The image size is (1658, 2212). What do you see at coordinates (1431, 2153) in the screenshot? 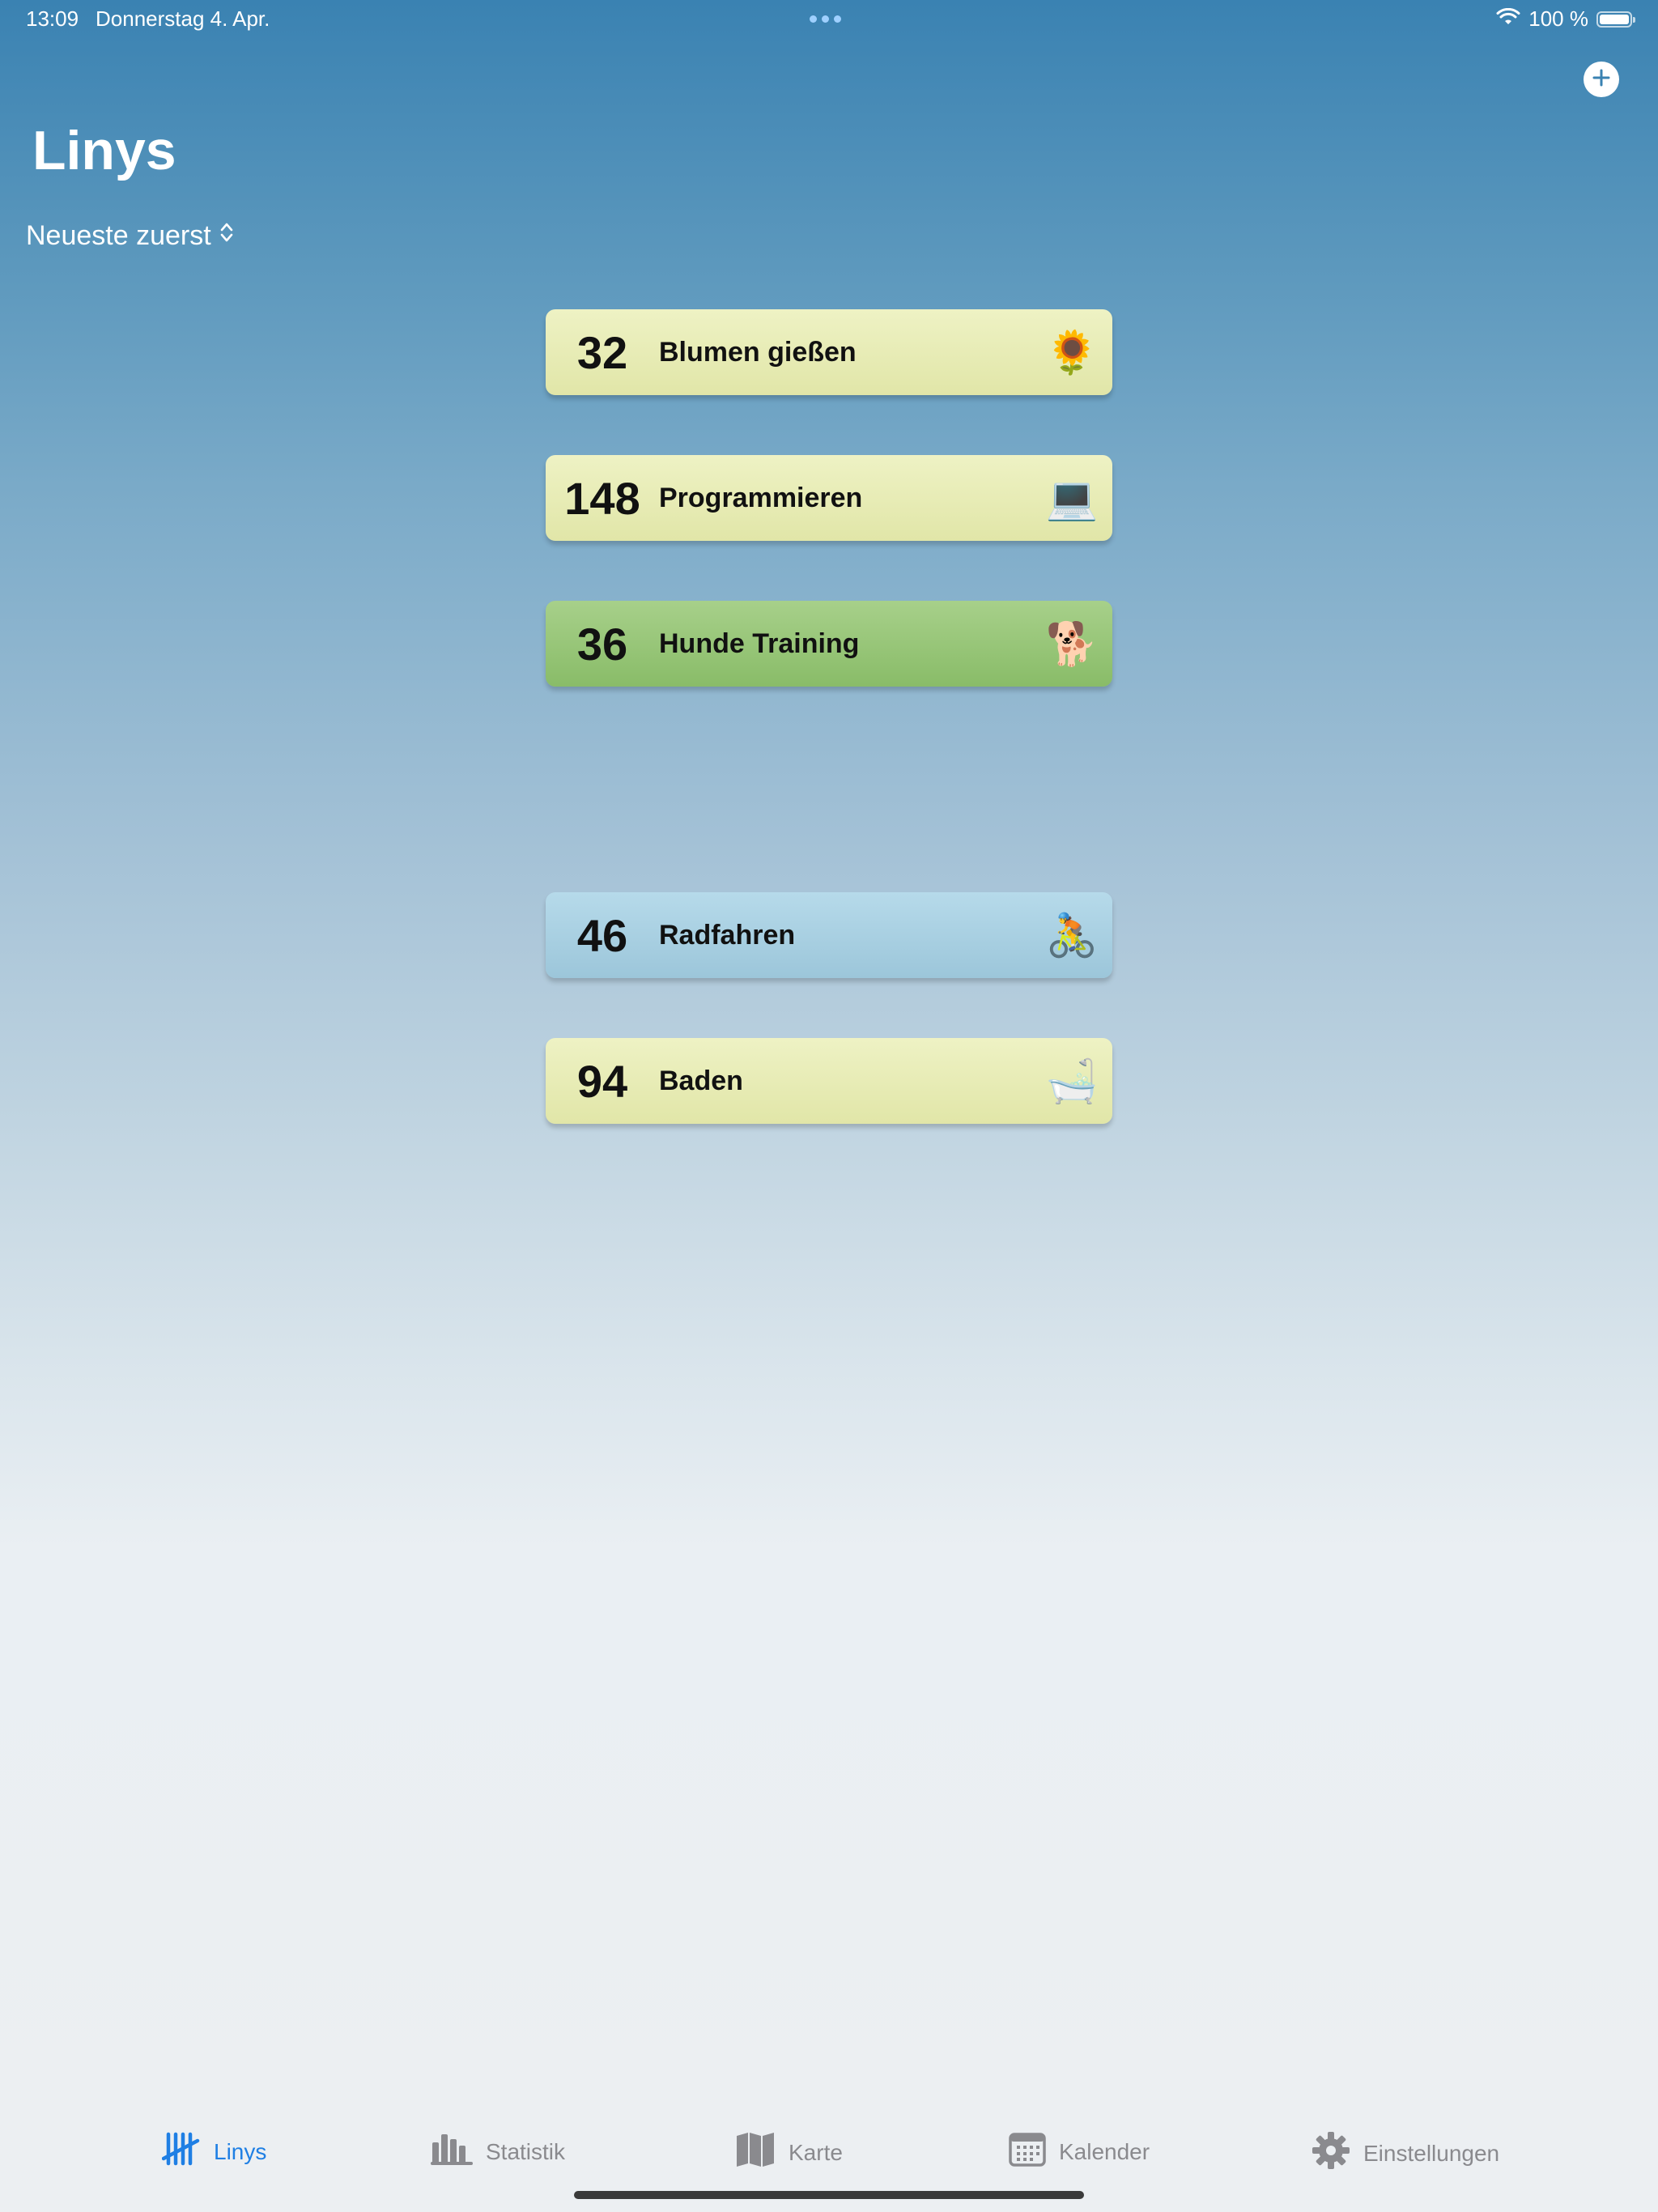
I see `tab-label: Einstellungen` at bounding box center [1431, 2153].